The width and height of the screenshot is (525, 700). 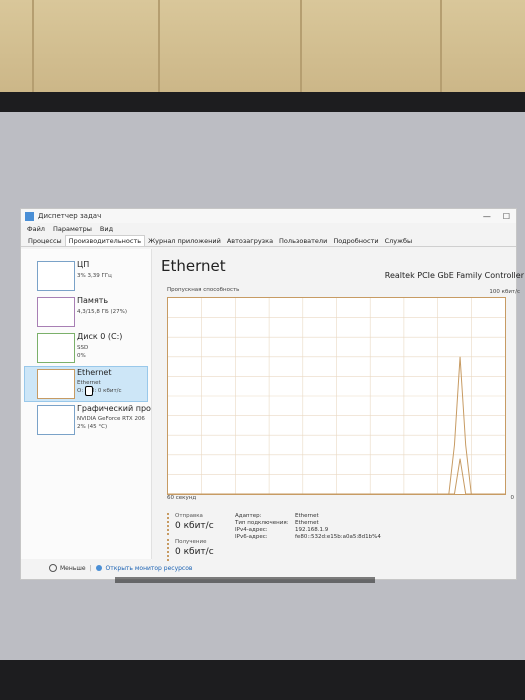 What do you see at coordinates (245, 580) in the screenshot?
I see `taskbar-shadow` at bounding box center [245, 580].